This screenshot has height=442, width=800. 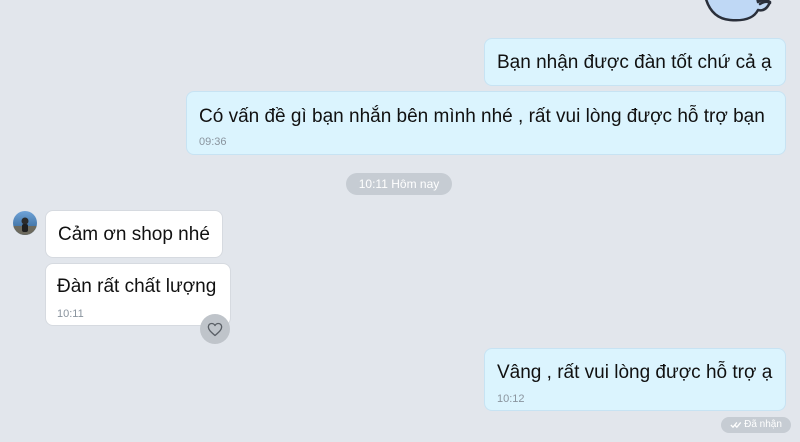 I want to click on user-avatar-icon, so click(x=25, y=223).